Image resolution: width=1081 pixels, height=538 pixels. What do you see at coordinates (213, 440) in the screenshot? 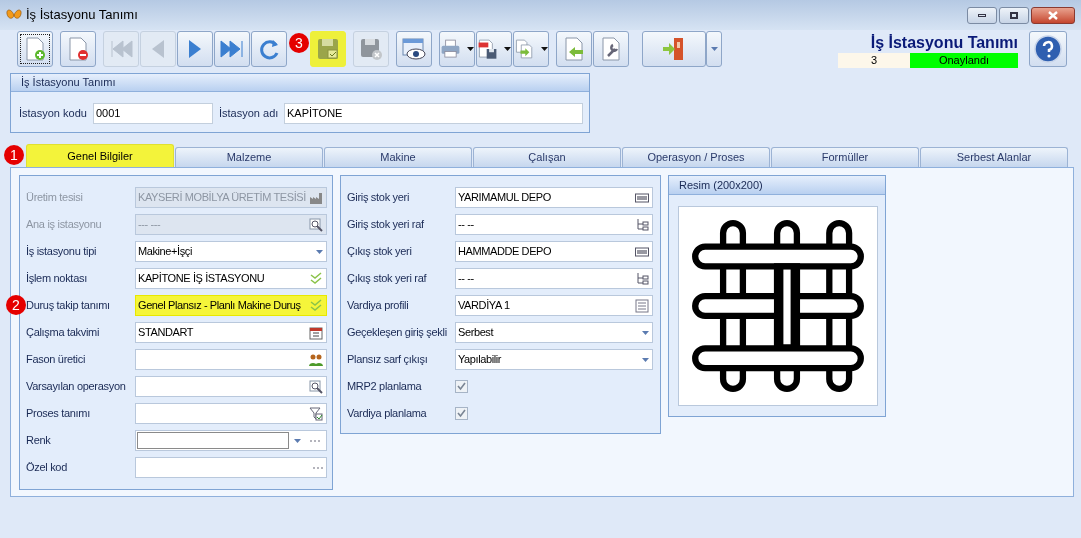
I see `color-swatch-field` at bounding box center [213, 440].